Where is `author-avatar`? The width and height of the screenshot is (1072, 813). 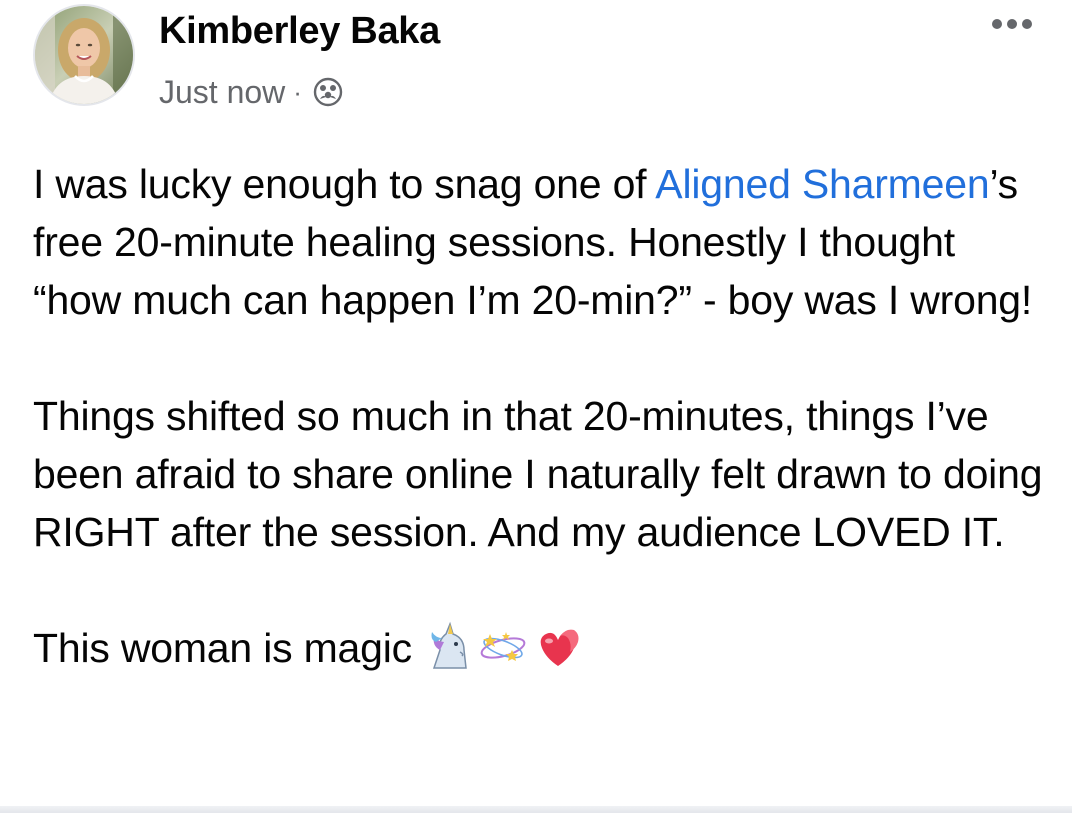
author-avatar is located at coordinates (84, 55).